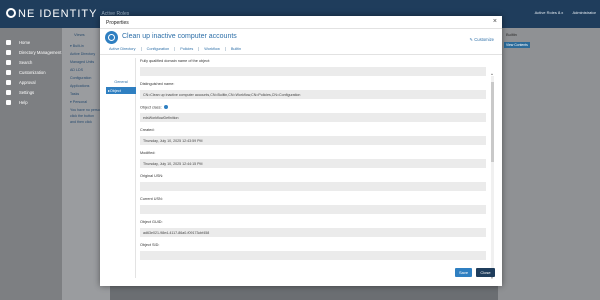 This screenshot has width=600, height=300. I want to click on brand-ring-icon, so click(11, 13).